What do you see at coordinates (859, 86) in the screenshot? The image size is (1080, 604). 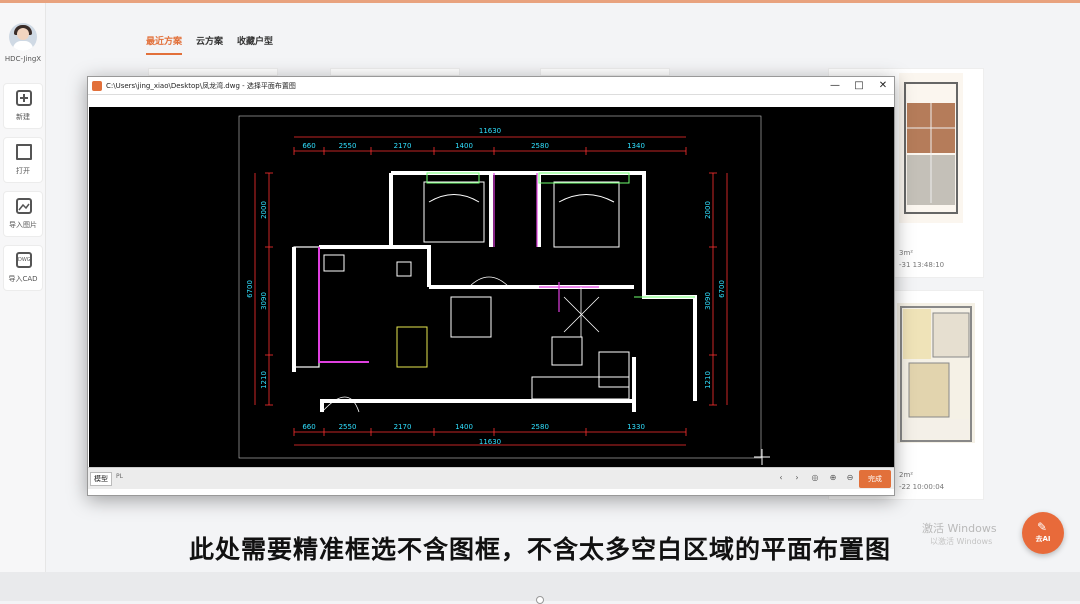 I see `maximize-button: □` at bounding box center [859, 86].